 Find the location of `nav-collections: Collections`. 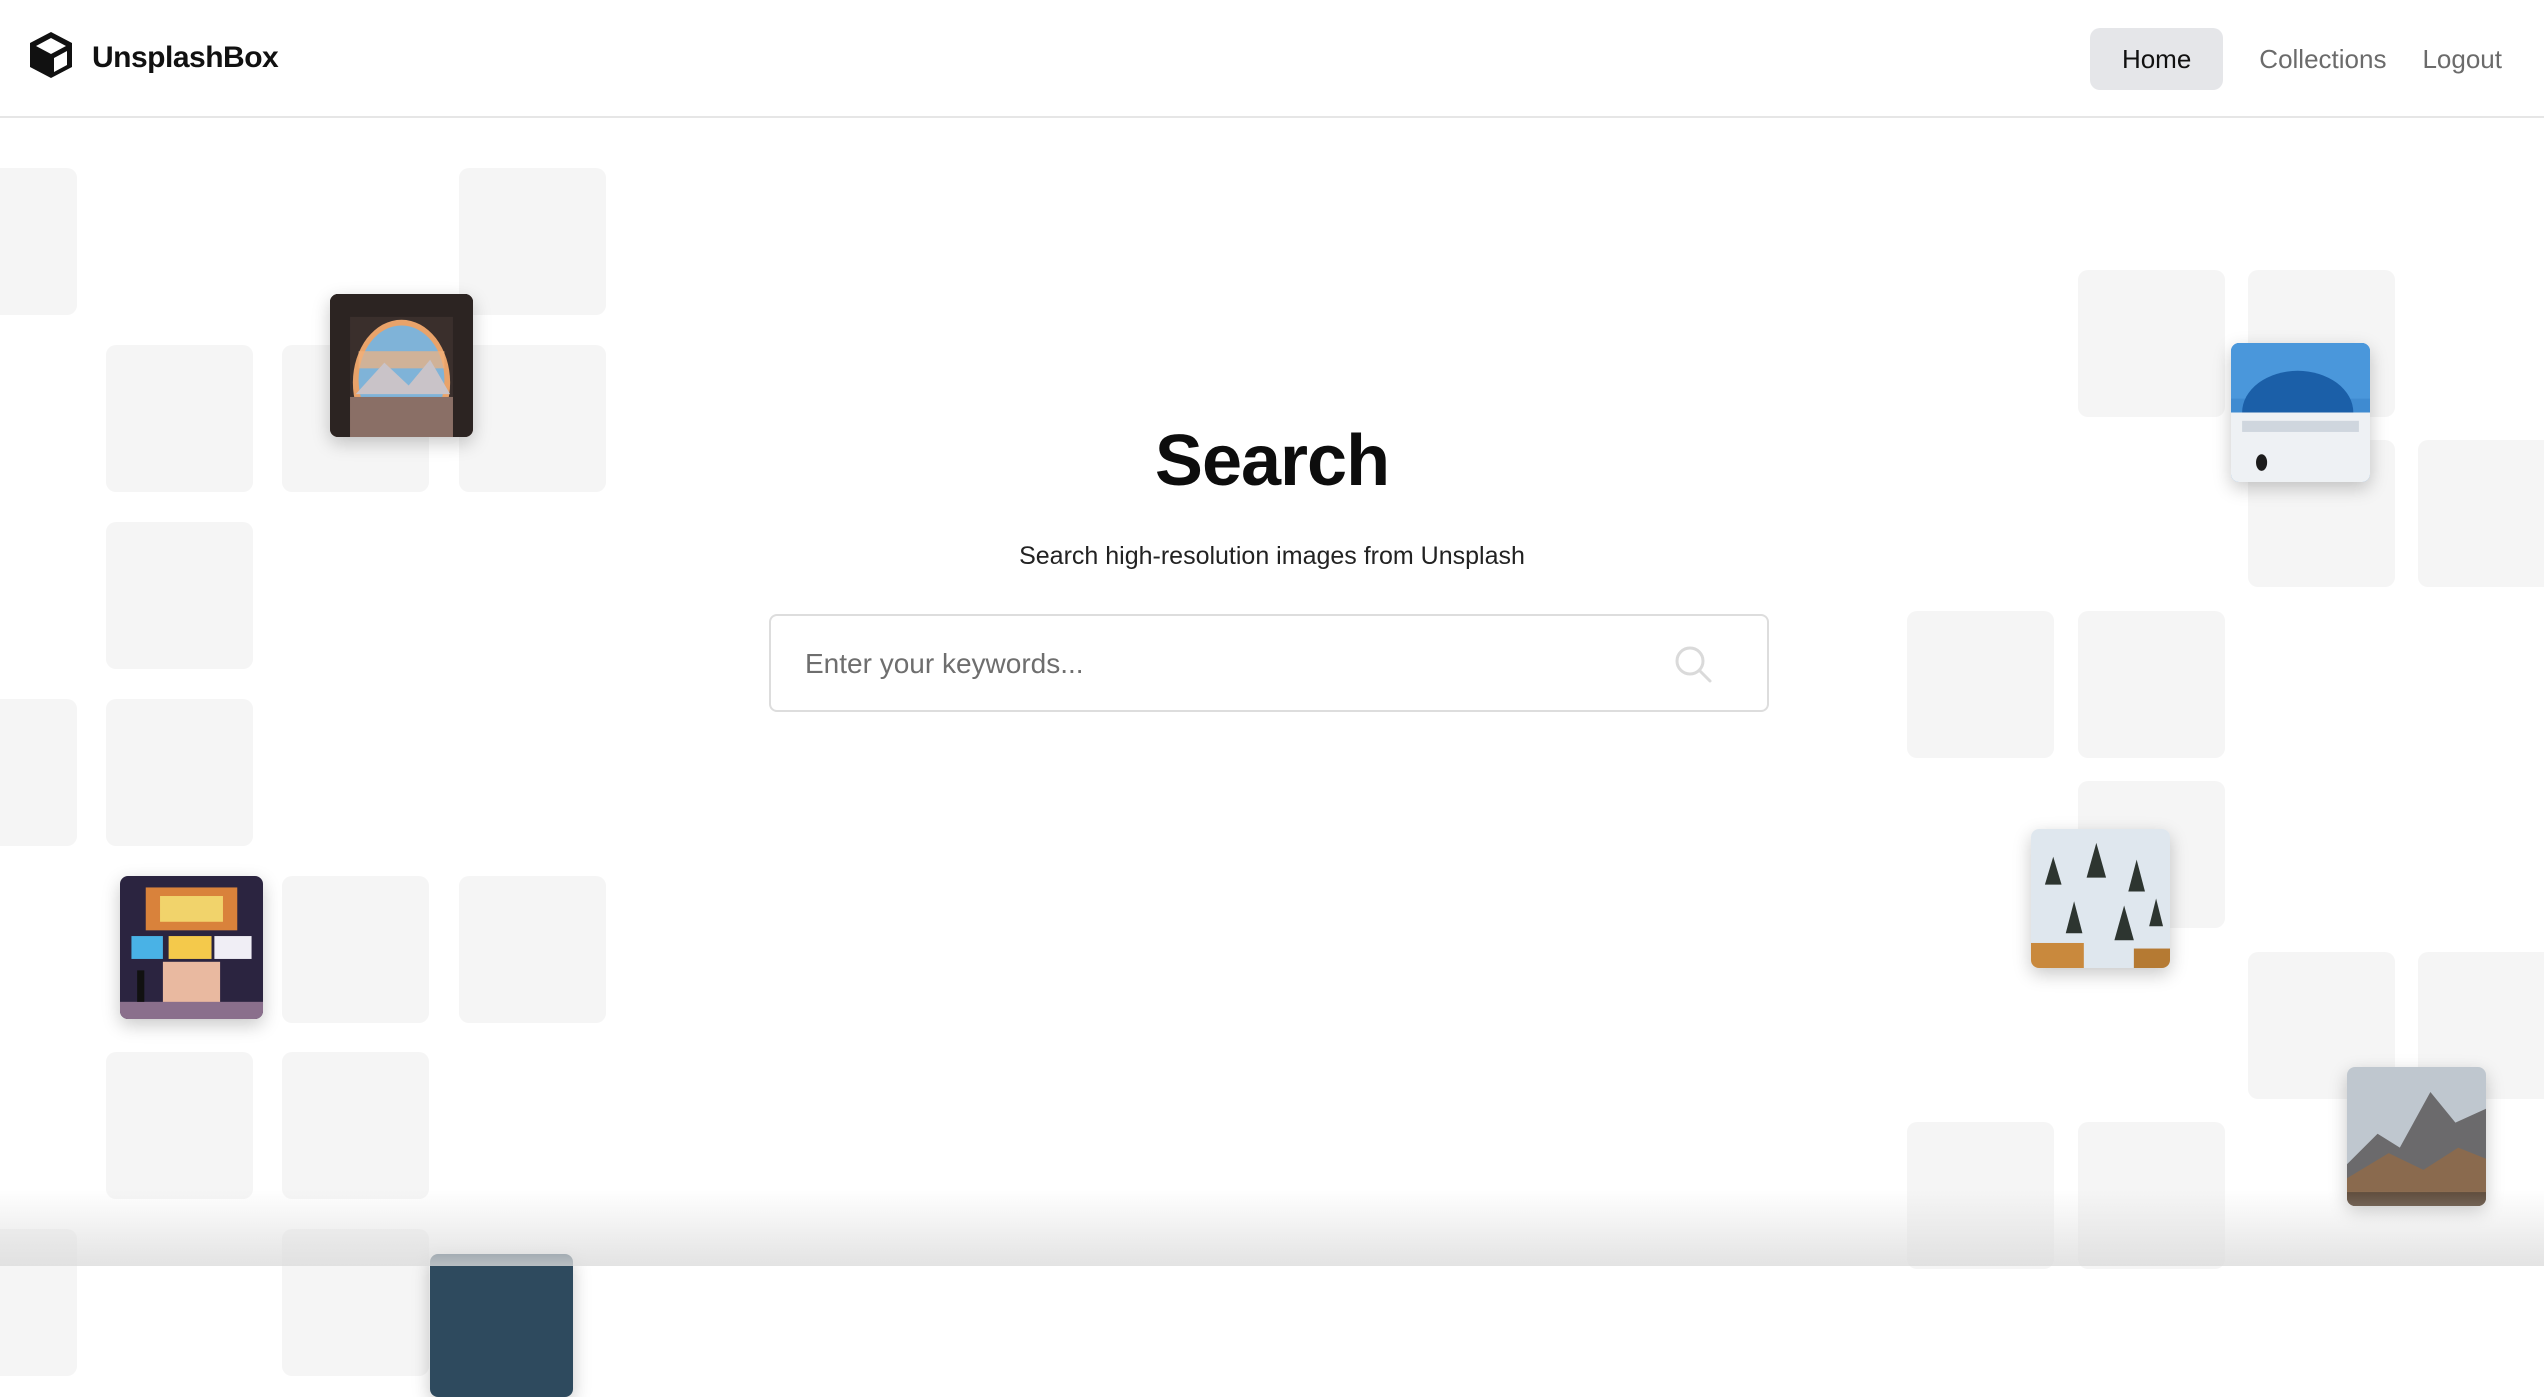

nav-collections: Collections is located at coordinates (2322, 59).